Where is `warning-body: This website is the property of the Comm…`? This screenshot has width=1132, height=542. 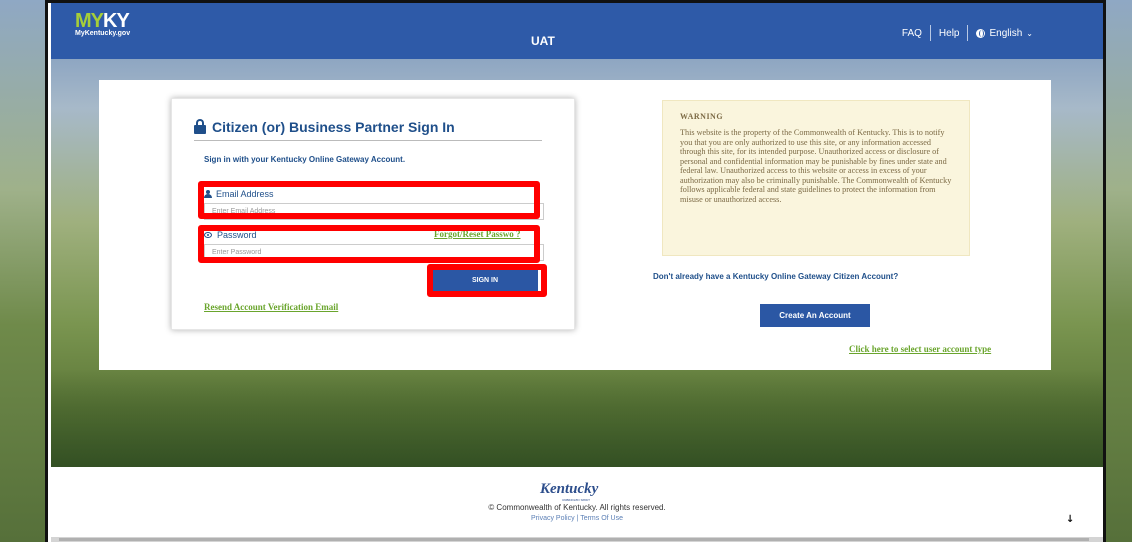 warning-body: This website is the property of the Comm… is located at coordinates (816, 166).